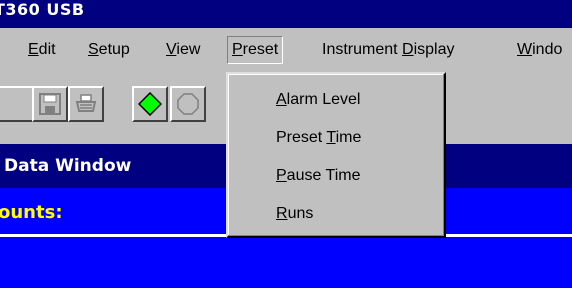  I want to click on save-button, so click(50, 104).